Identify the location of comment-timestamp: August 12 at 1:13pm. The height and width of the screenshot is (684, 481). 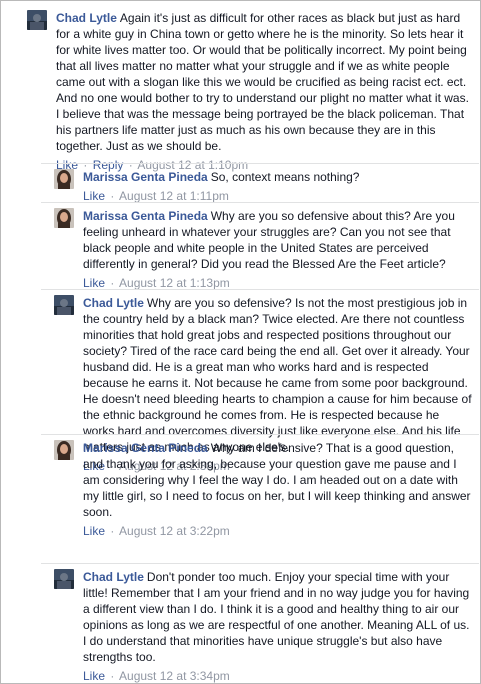
(174, 283).